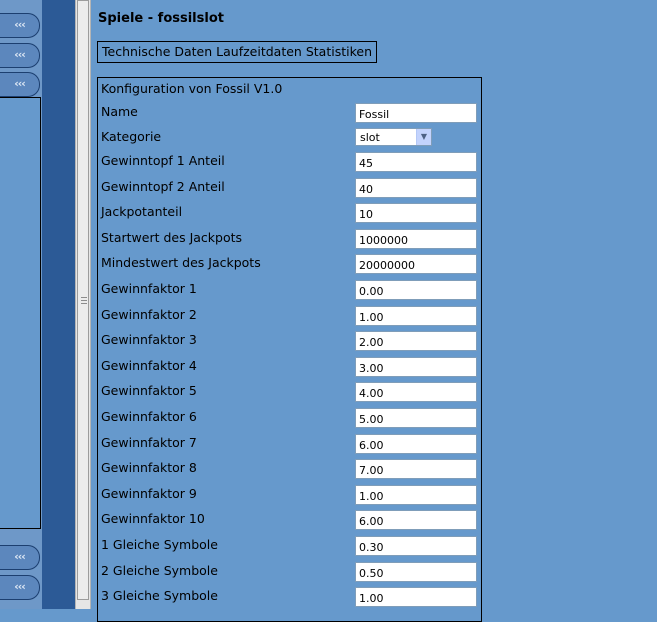 The image size is (657, 622). What do you see at coordinates (172, 237) in the screenshot?
I see `field-label: Startwert des Jackpots` at bounding box center [172, 237].